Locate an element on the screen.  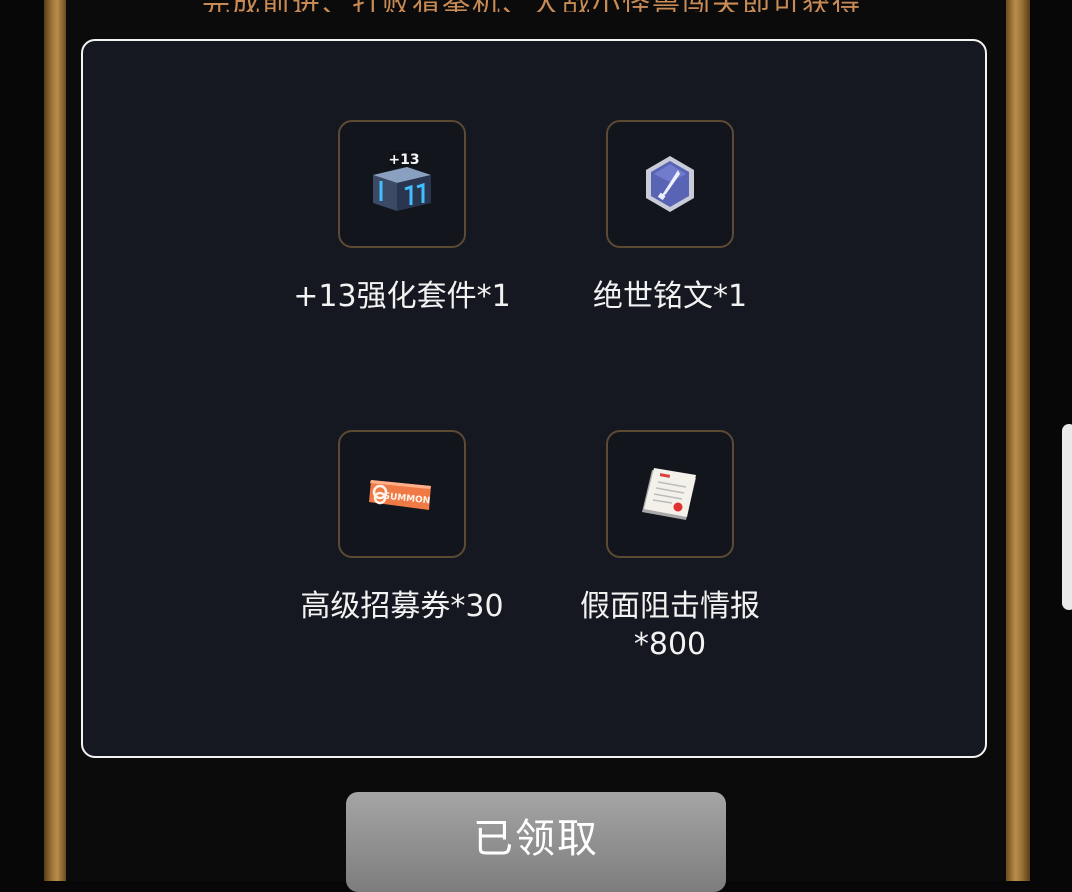
reward-label: +13强化套件*1 is located at coordinates (402, 296).